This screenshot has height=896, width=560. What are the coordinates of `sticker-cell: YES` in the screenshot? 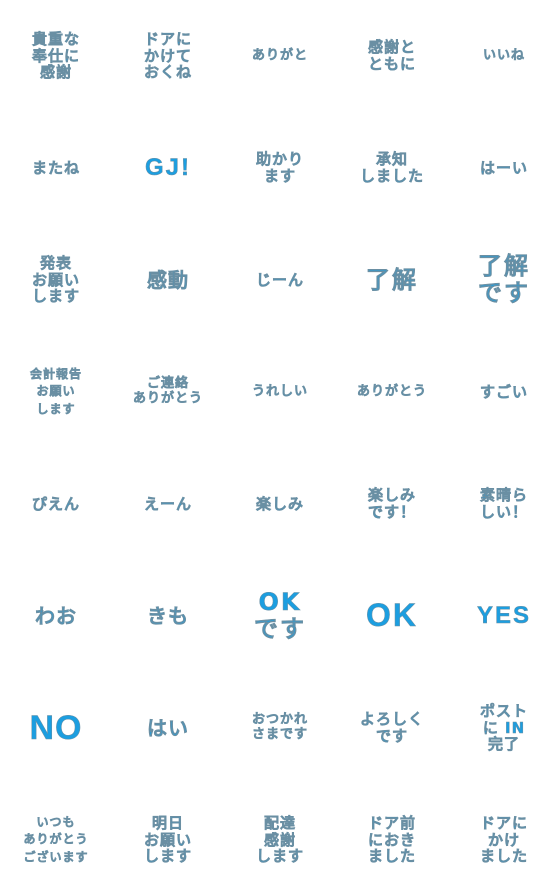 It's located at (504, 616).